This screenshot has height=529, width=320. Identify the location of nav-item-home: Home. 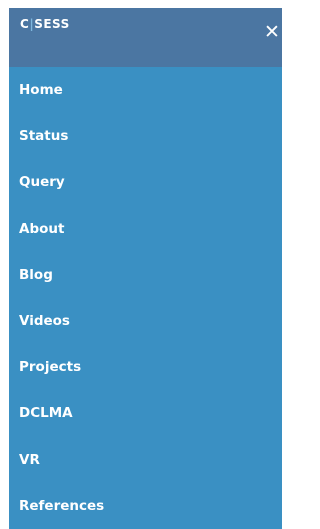
(145, 90).